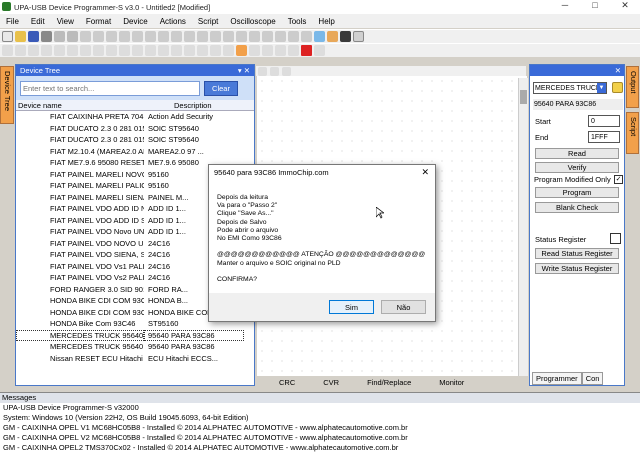 The width and height of the screenshot is (640, 454). What do you see at coordinates (601, 88) in the screenshot?
I see `chevron-down-icon: ▼` at bounding box center [601, 88].